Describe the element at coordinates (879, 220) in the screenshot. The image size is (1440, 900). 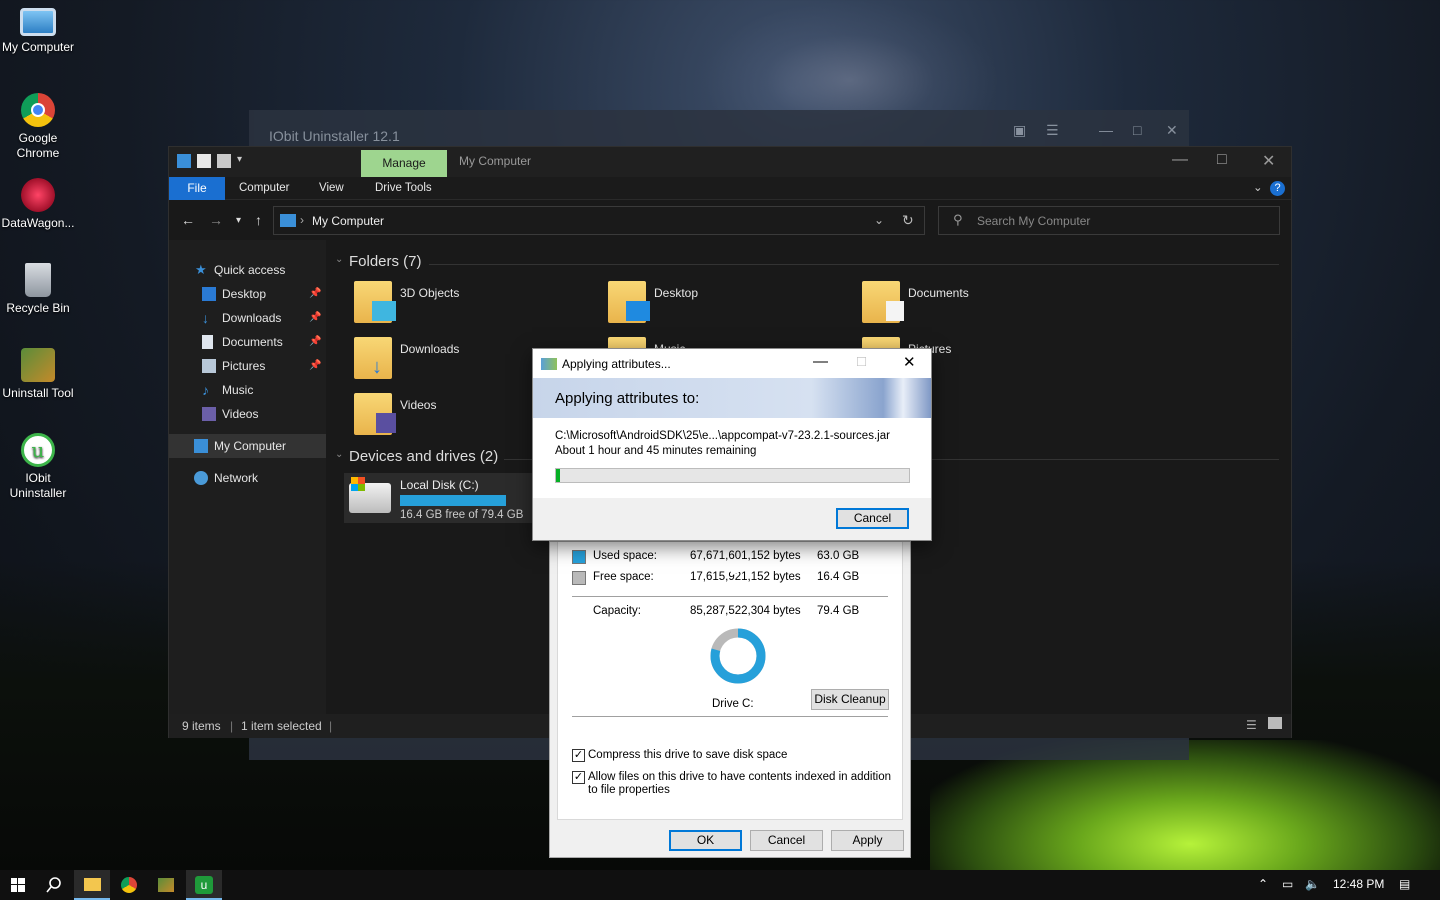
I see `chevron-down-icon: ⌄` at that location.